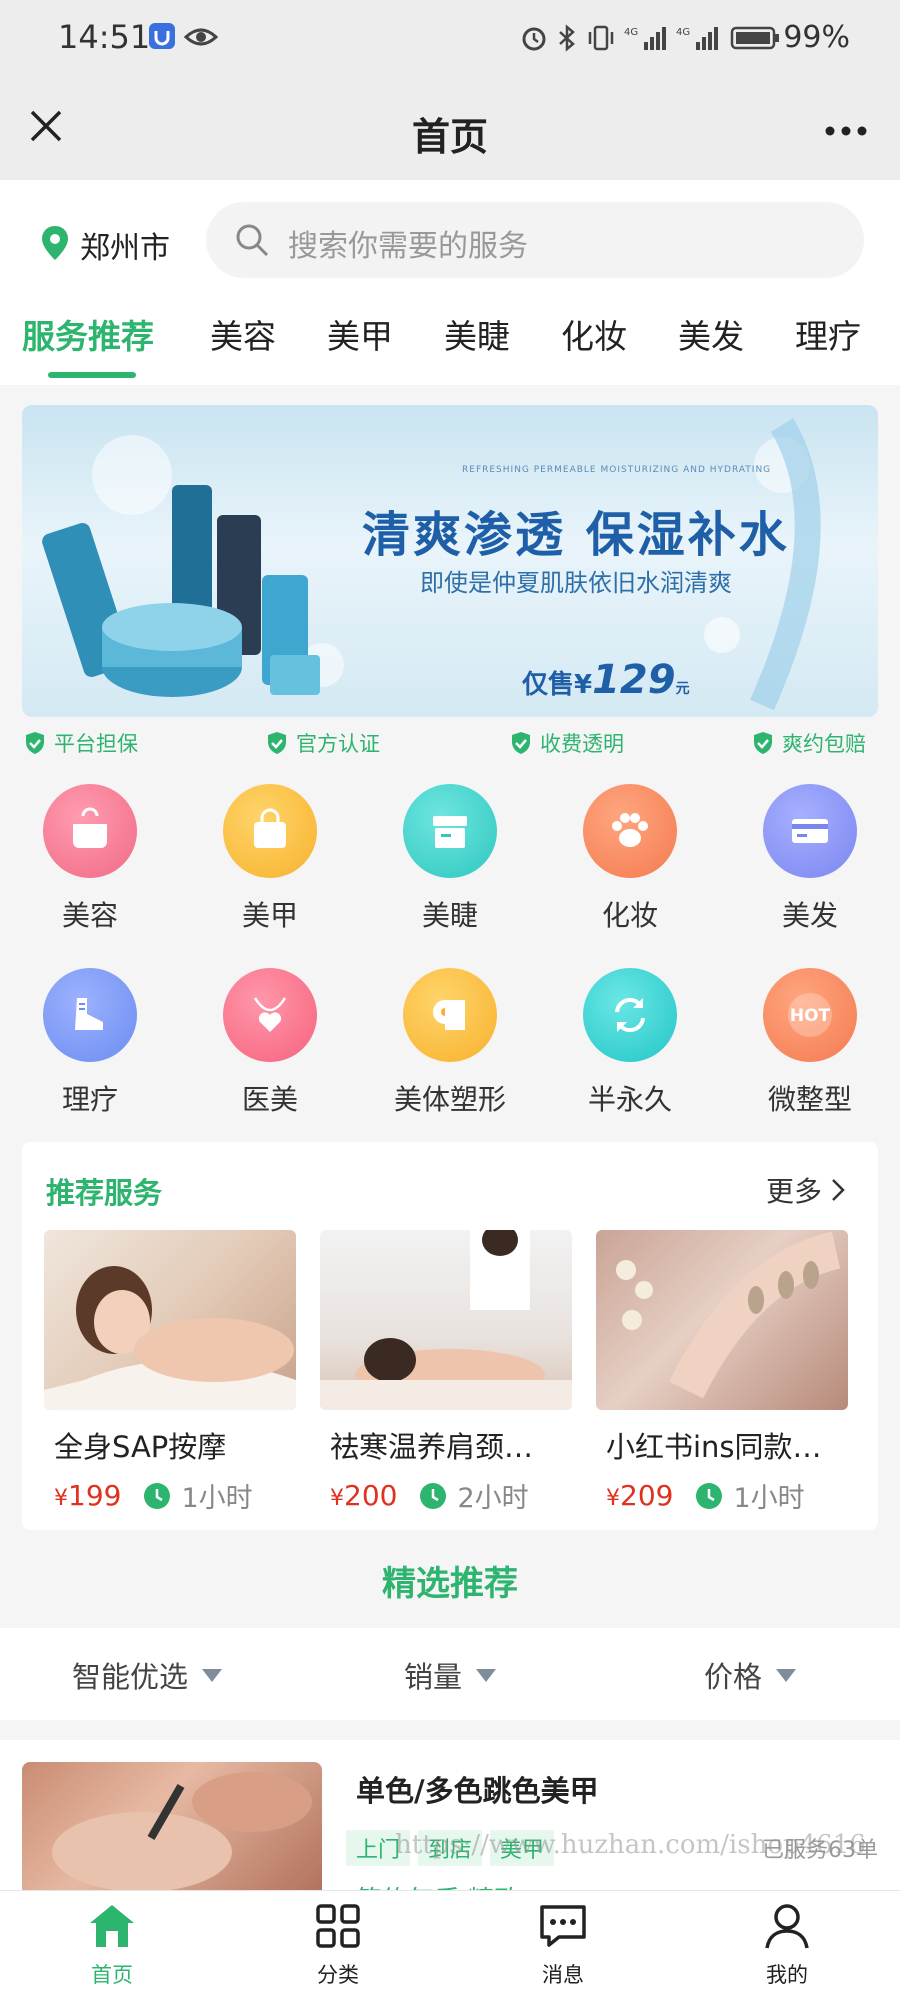 The height and width of the screenshot is (2000, 900). I want to click on category-makeup: 化妆, so click(630, 859).